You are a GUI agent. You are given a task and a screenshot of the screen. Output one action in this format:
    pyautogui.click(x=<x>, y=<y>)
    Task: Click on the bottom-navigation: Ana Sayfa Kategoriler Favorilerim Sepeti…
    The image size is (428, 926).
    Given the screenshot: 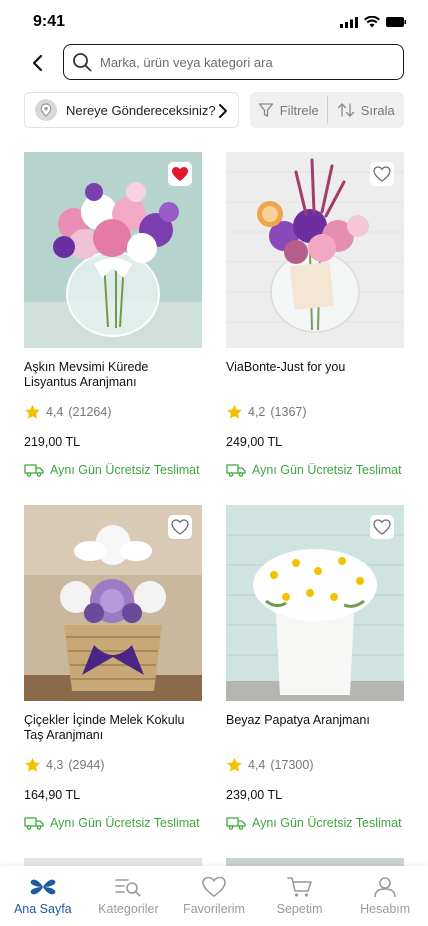 What is the action you would take?
    pyautogui.click(x=214, y=896)
    